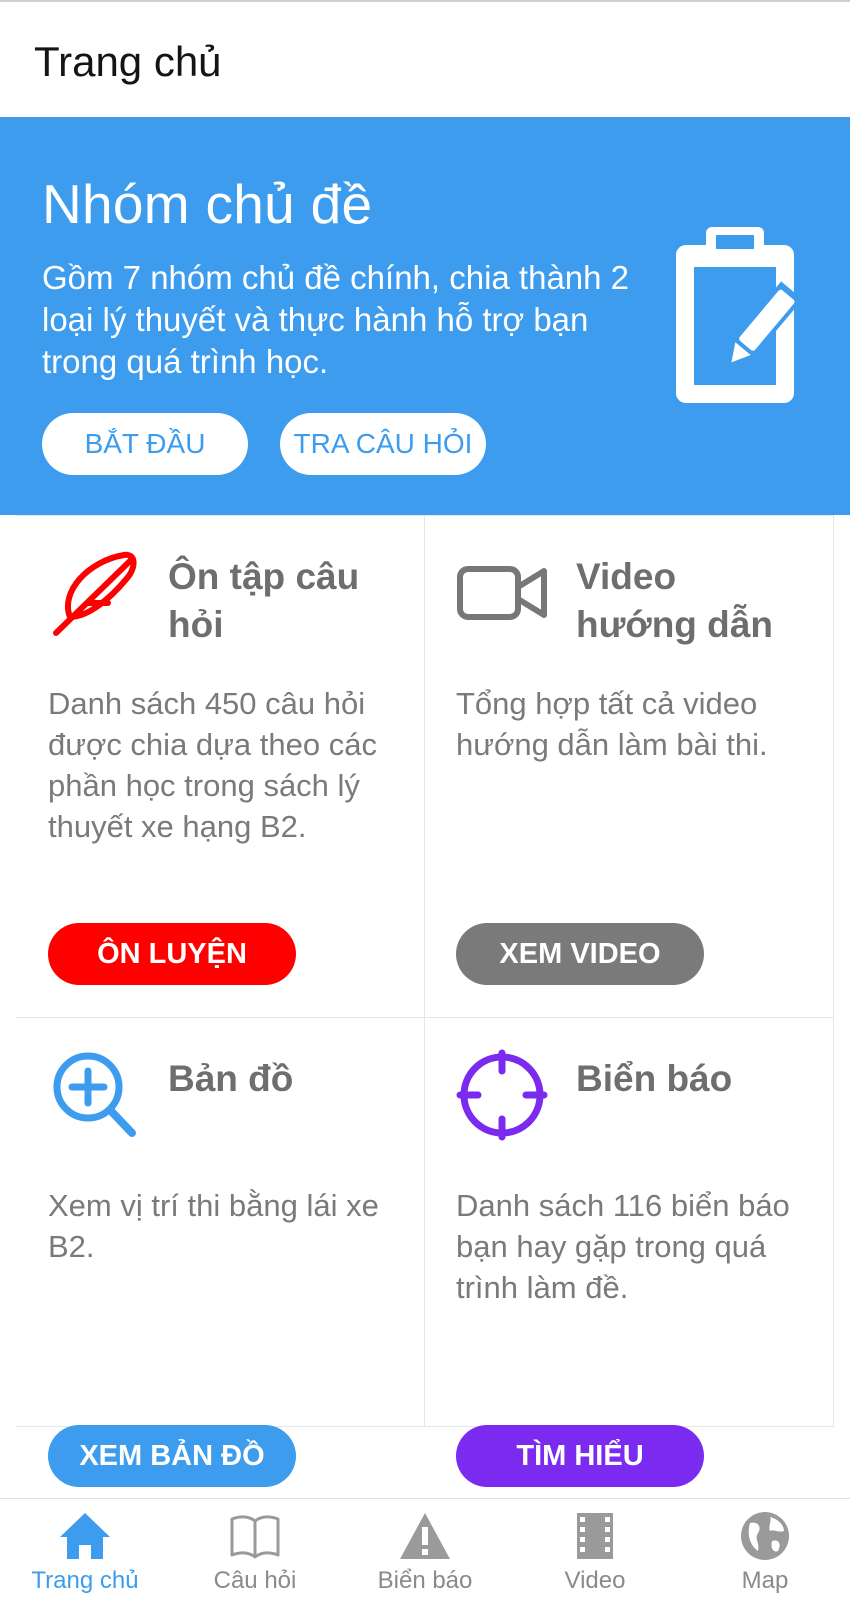 The width and height of the screenshot is (850, 1600). What do you see at coordinates (85, 1580) in the screenshot?
I see `tab-label: Trang chủ` at bounding box center [85, 1580].